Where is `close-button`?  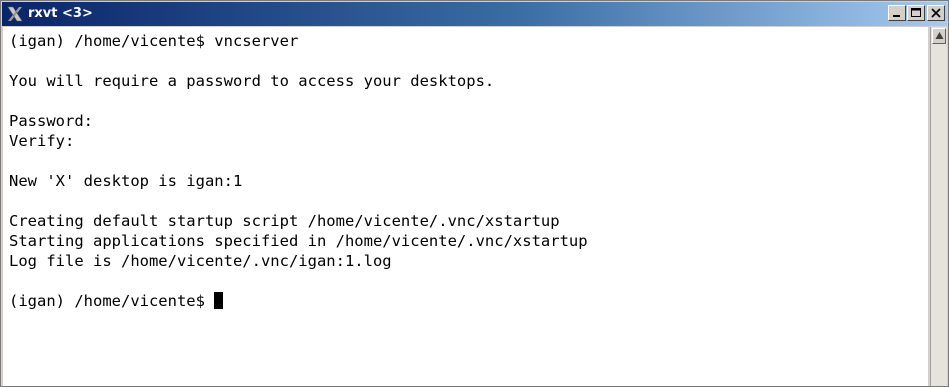
close-button is located at coordinates (936, 13).